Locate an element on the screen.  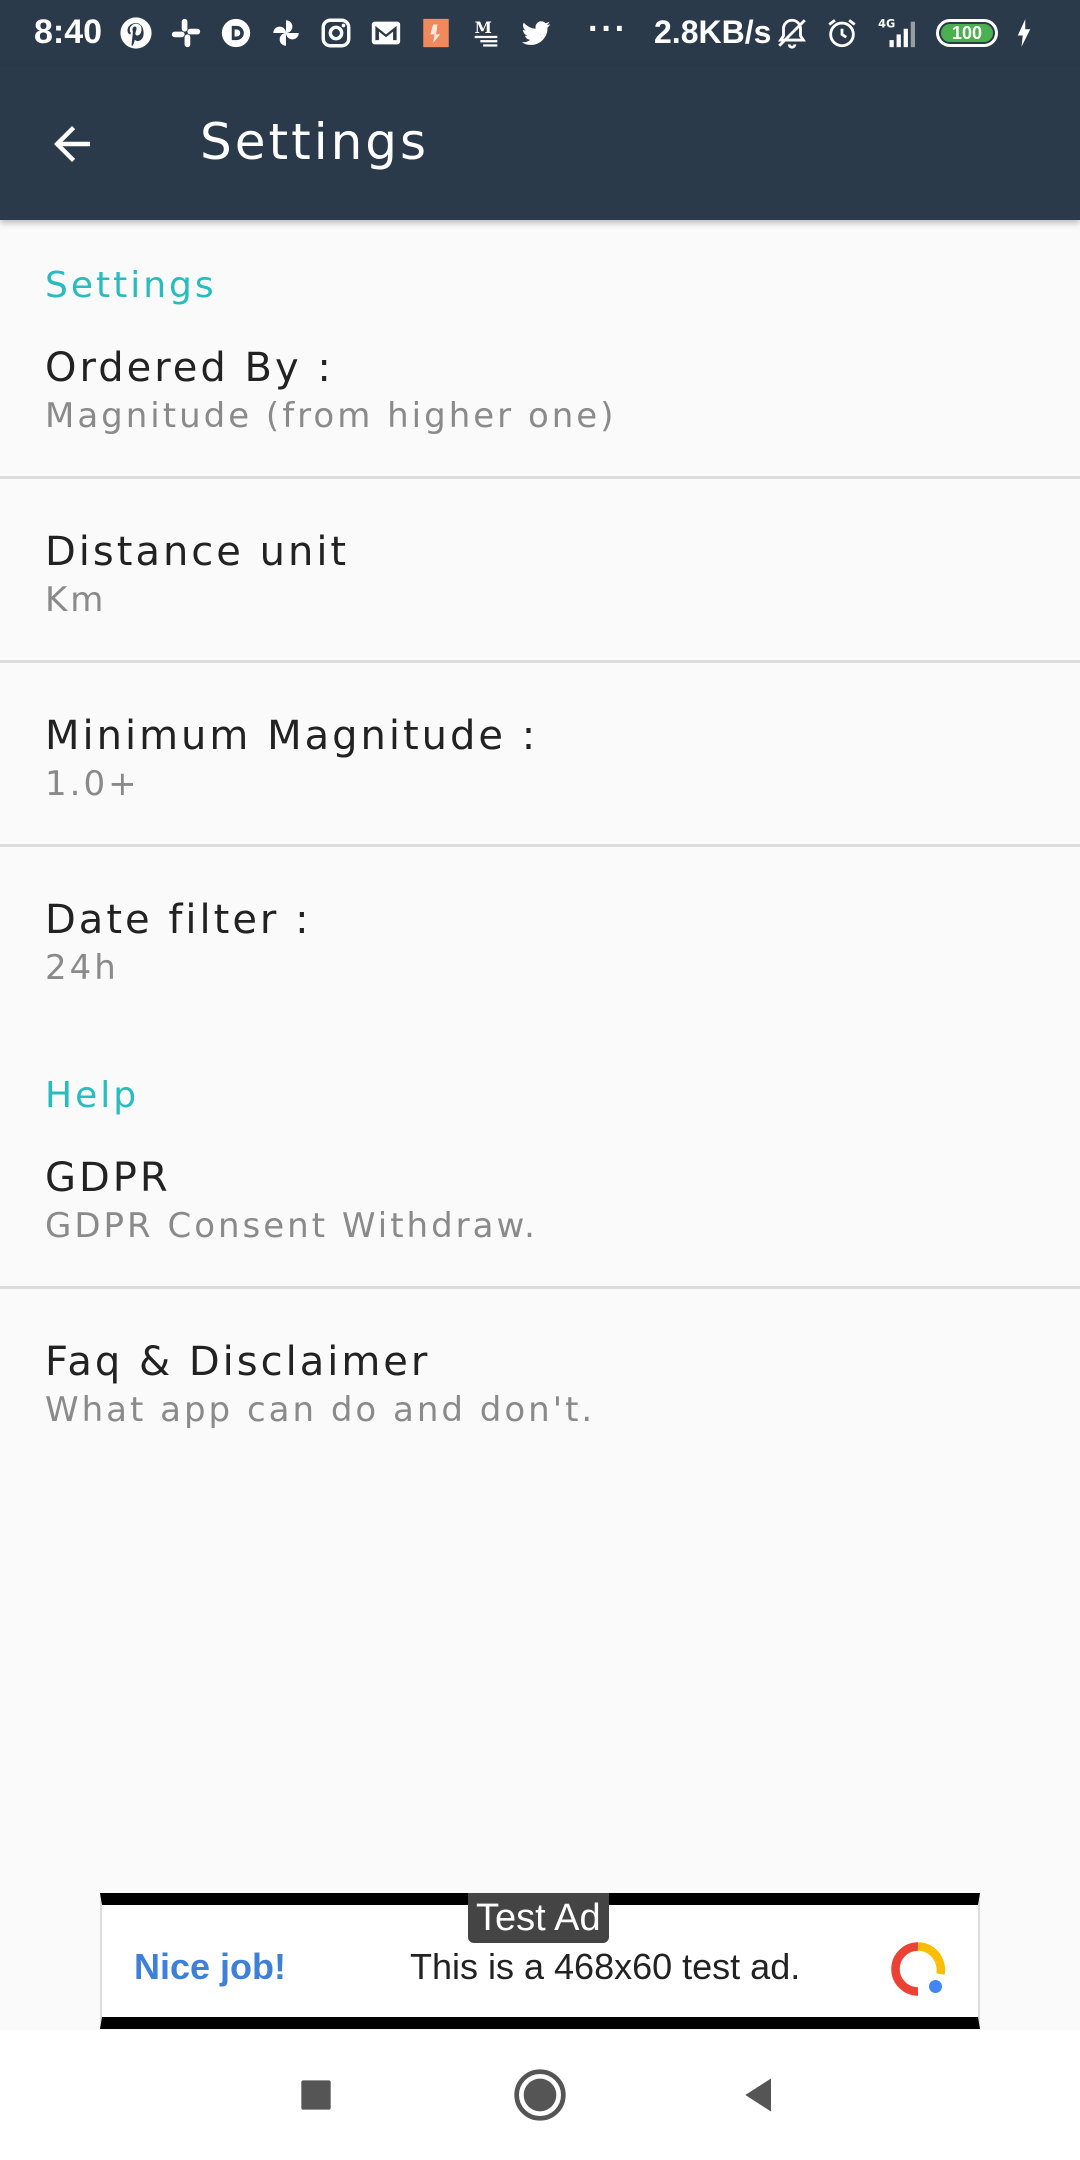
ad-logo-icon is located at coordinates (918, 1969).